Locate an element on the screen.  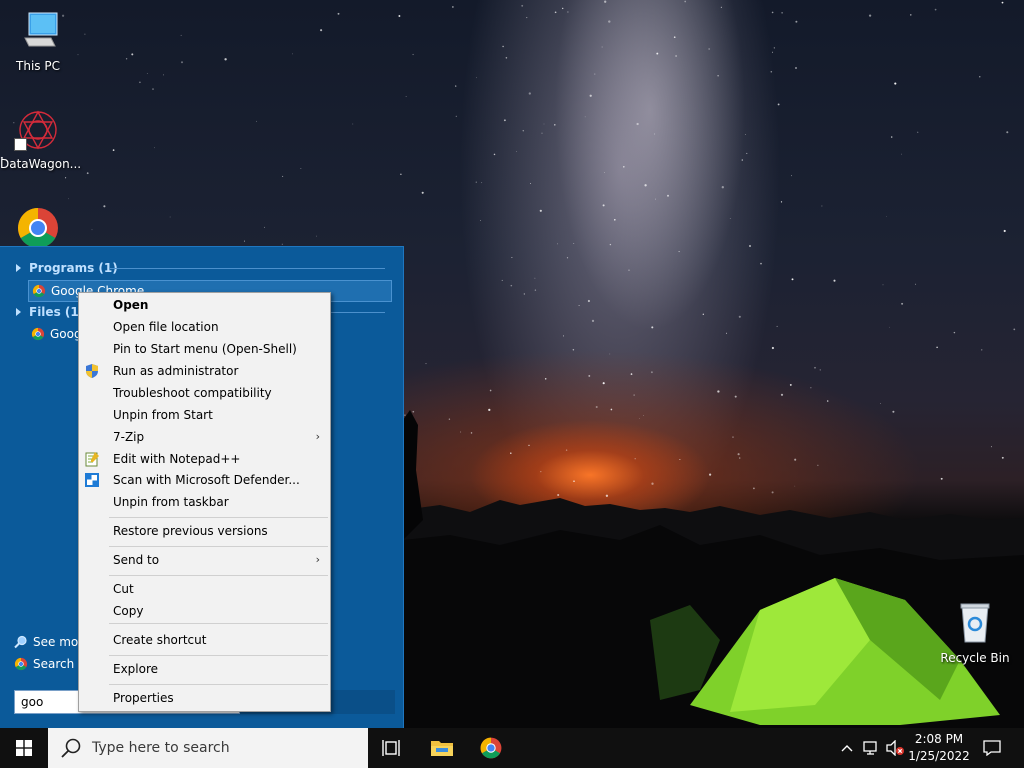
files-section-header: Files (1) is located at coordinates (50, 312).